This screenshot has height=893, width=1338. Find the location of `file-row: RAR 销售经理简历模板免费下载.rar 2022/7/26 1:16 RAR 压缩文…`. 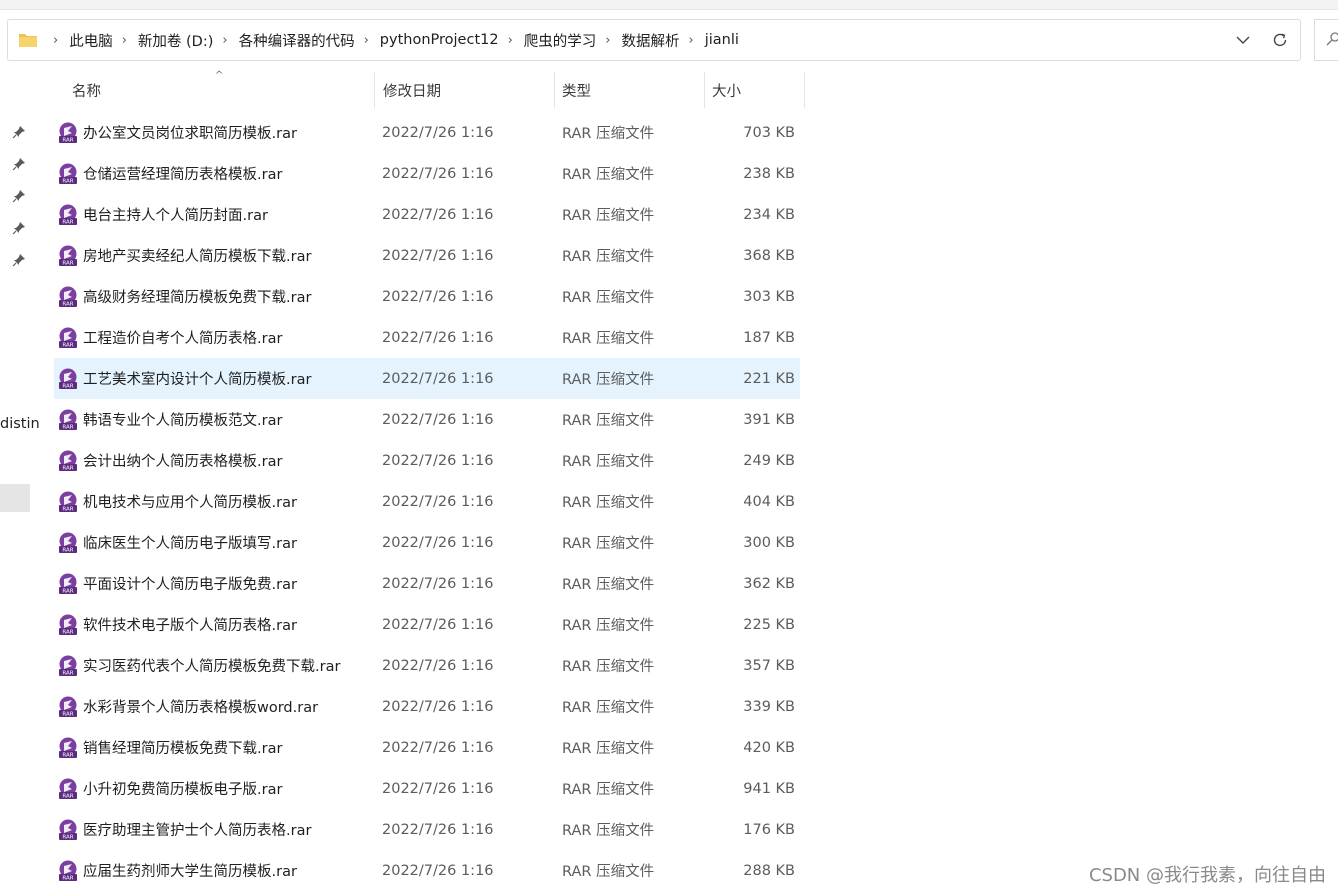

file-row: RAR 销售经理简历模板免费下载.rar 2022/7/26 1:16 RAR 压缩文… is located at coordinates (427, 747).